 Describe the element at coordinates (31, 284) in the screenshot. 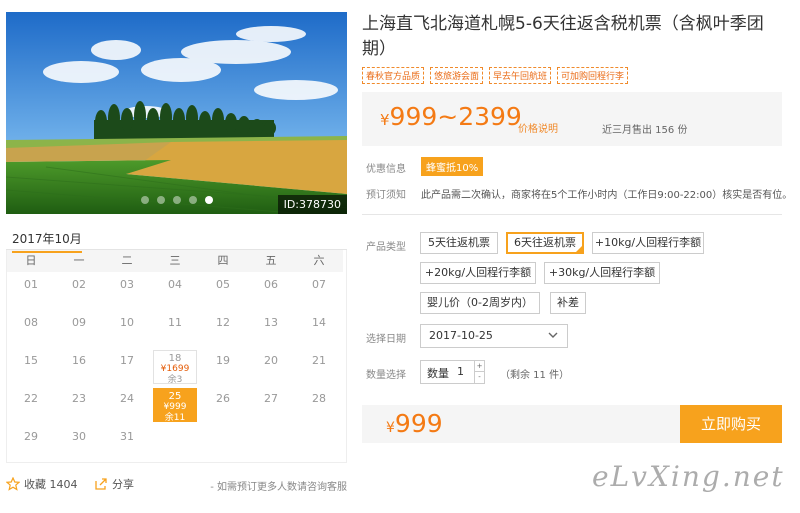

I see `day-number: 01` at that location.